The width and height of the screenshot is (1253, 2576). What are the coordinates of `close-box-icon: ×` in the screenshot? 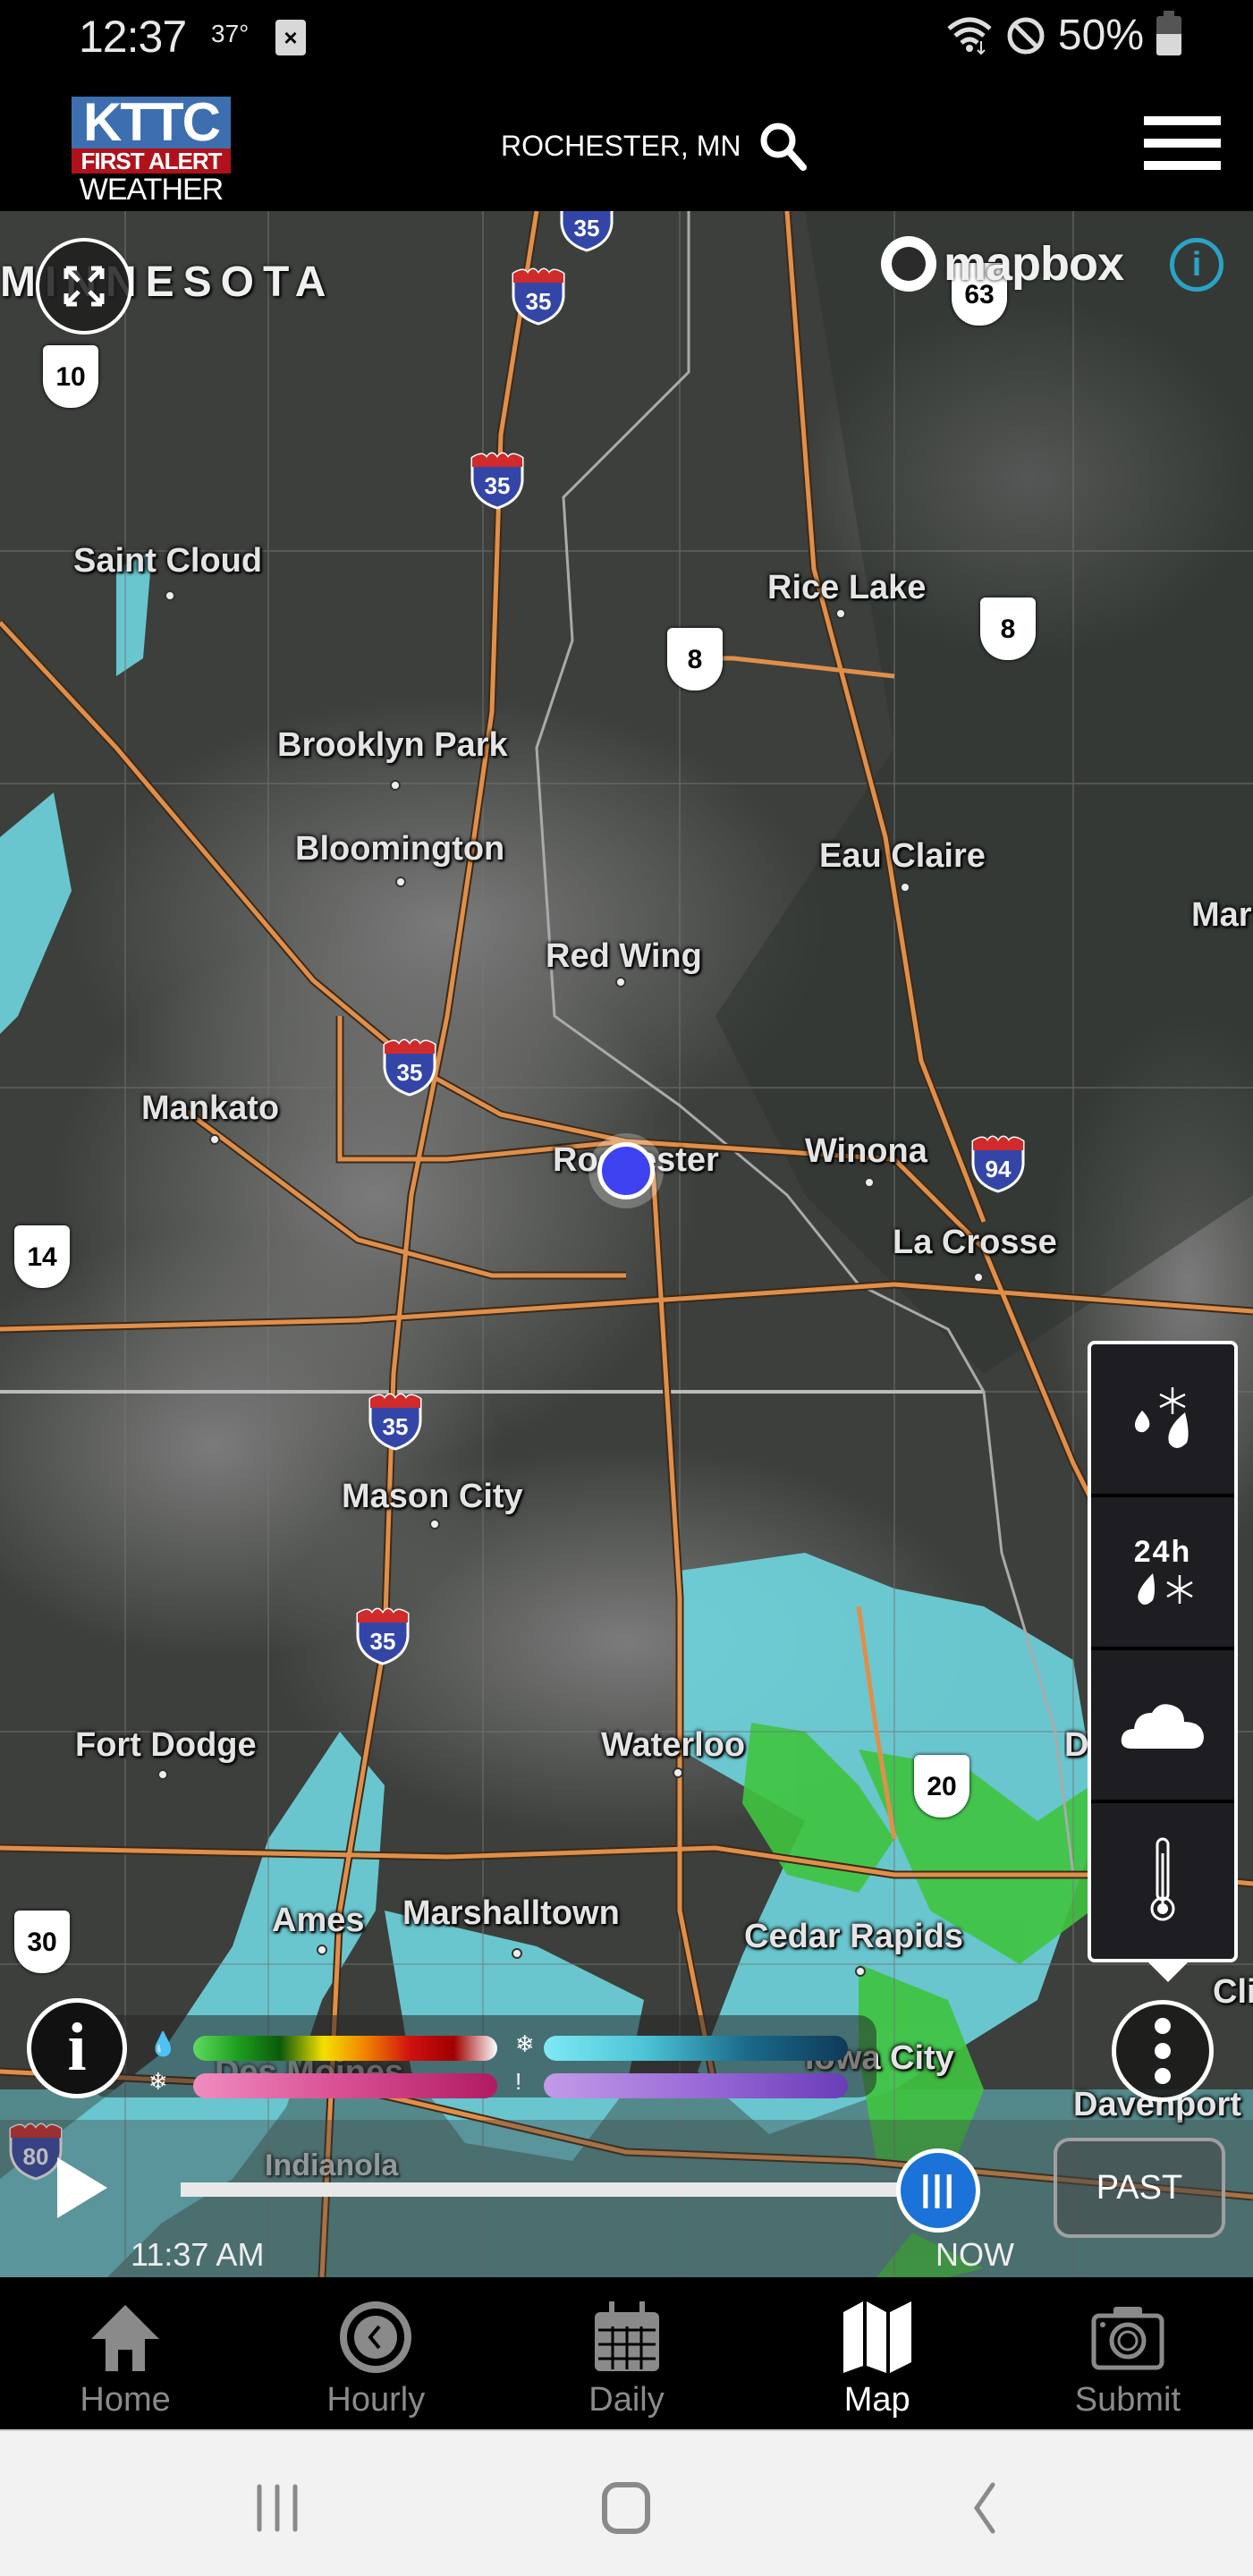 It's located at (290, 37).